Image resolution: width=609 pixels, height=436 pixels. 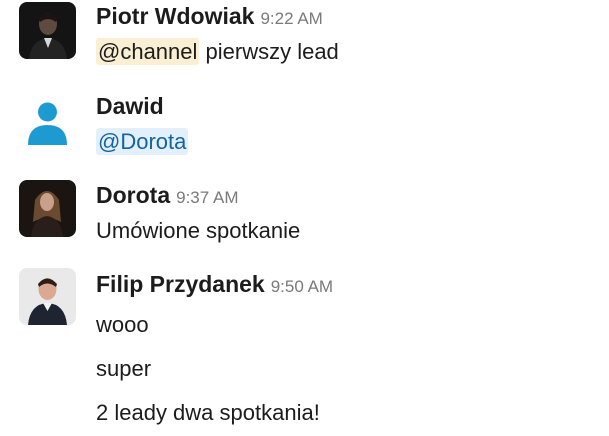 I want to click on author-name: Dorota 9:37 AM, so click(x=167, y=196).